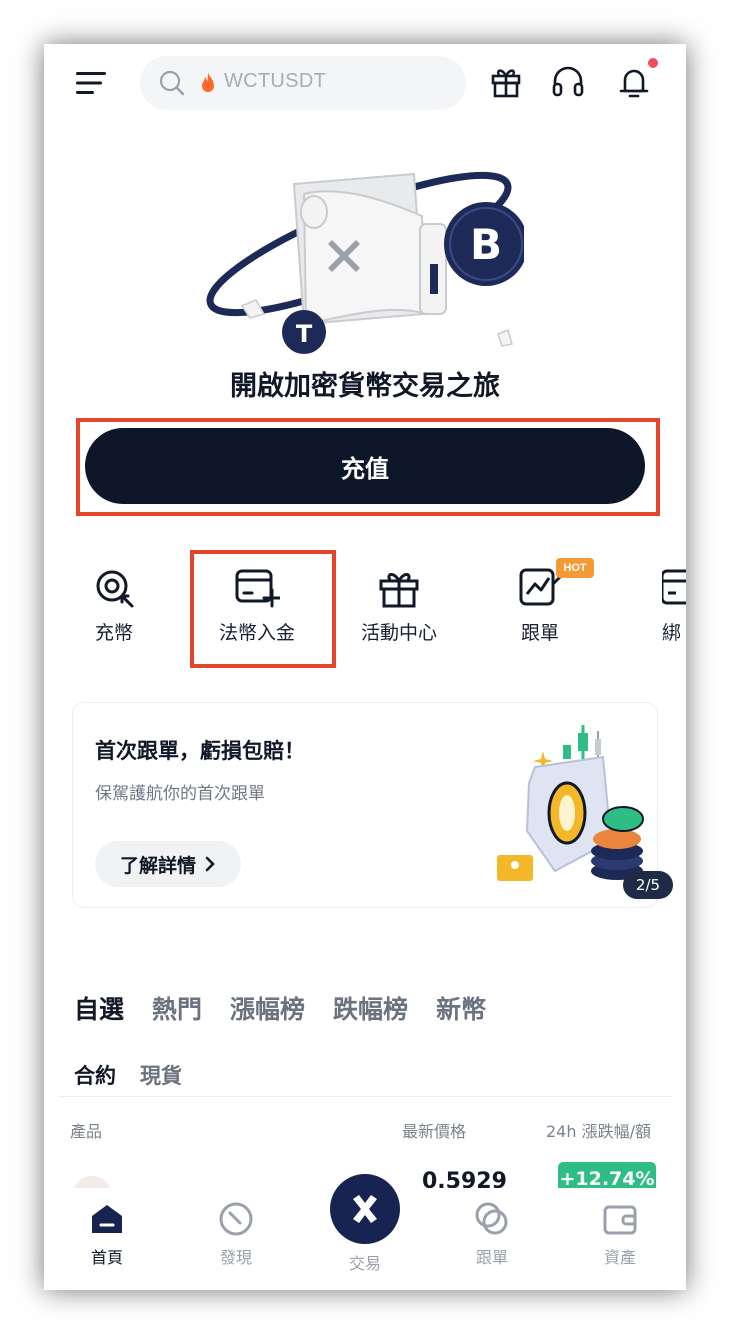 The height and width of the screenshot is (1334, 729). I want to click on copy-circles-icon, so click(491, 1218).